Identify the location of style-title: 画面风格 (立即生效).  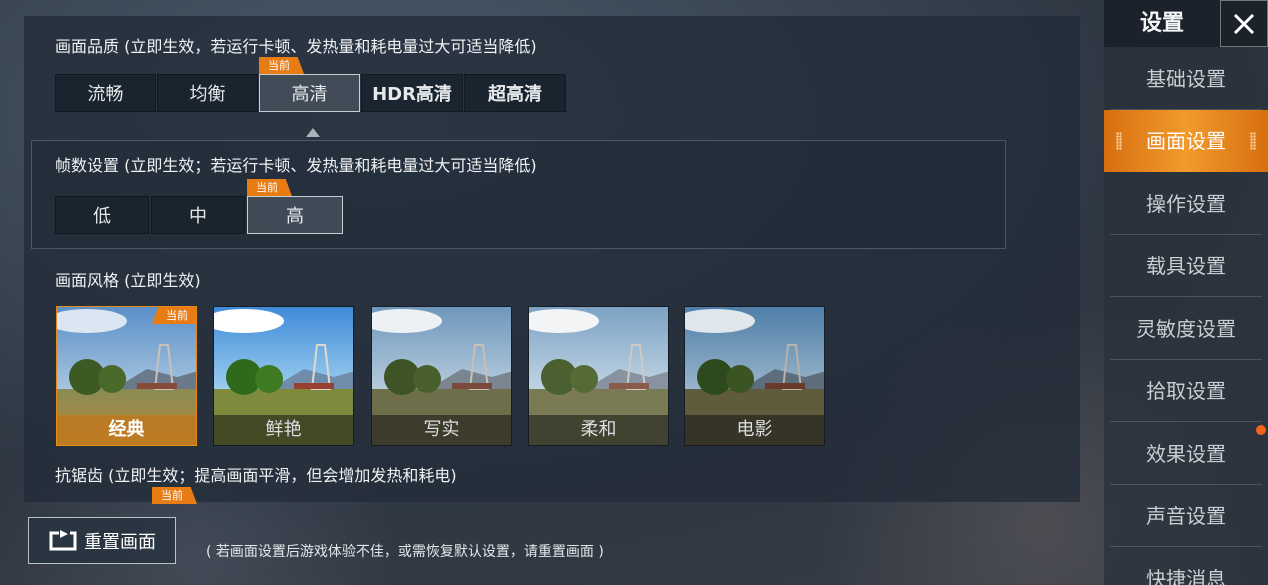
(128, 280).